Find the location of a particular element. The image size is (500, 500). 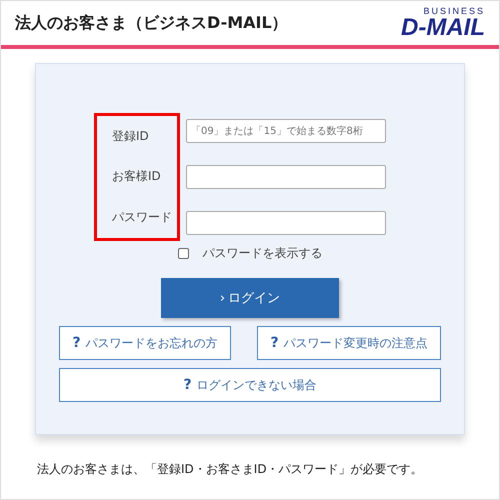

help-button: ? パスワード変更時の注意点 is located at coordinates (349, 343).